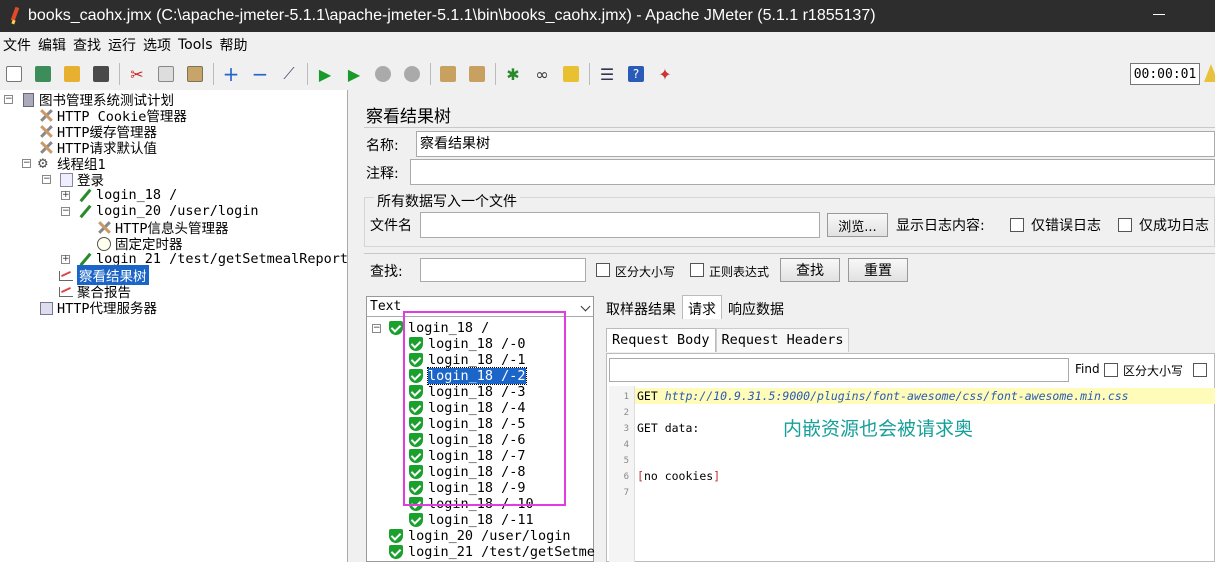 This screenshot has height=562, width=1215. Describe the element at coordinates (408, 117) in the screenshot. I see `panel-title: 察看结果树` at that location.